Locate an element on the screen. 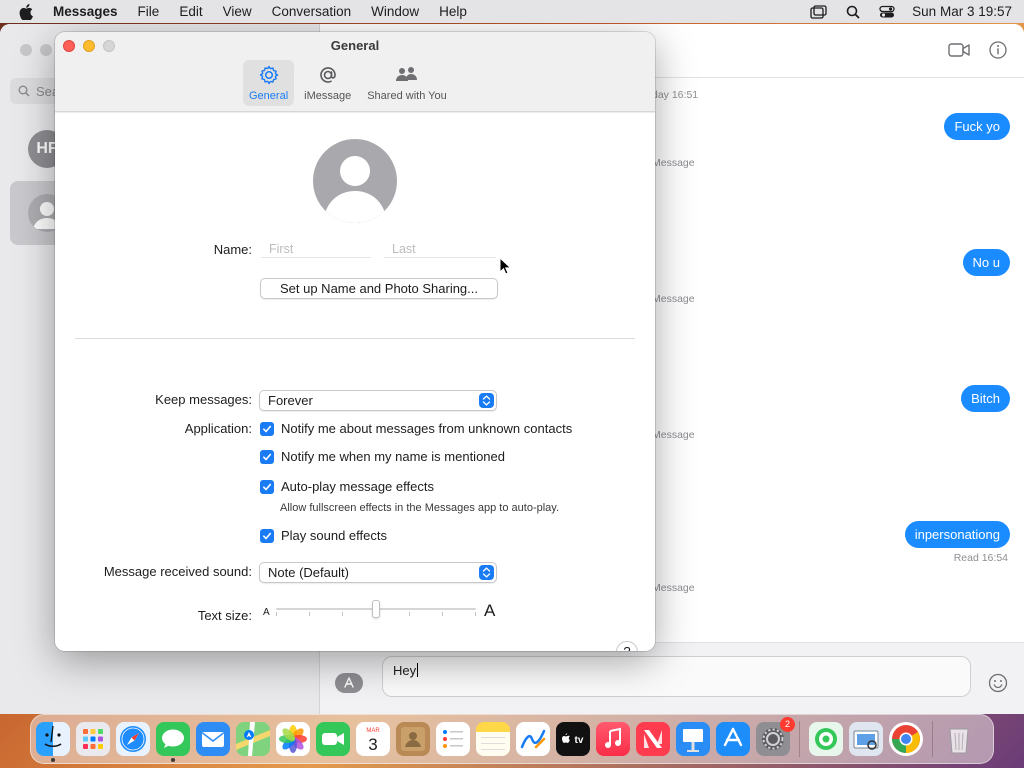  message-bubble-outgoing: inpersonationg is located at coordinates (957, 534).